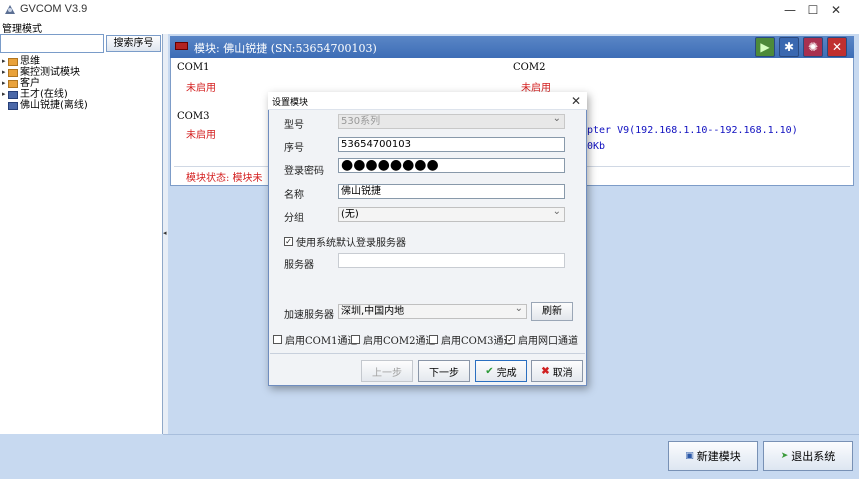  Describe the element at coordinates (81, 456) in the screenshot. I see `bottom-left-area` at that location.